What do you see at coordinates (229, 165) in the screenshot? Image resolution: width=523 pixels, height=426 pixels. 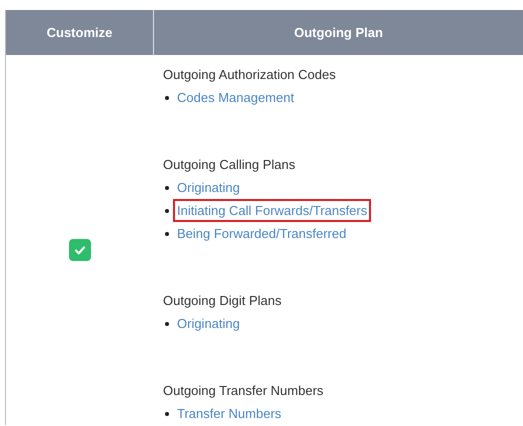 I see `section-title: Outgoing Calling Plans` at bounding box center [229, 165].